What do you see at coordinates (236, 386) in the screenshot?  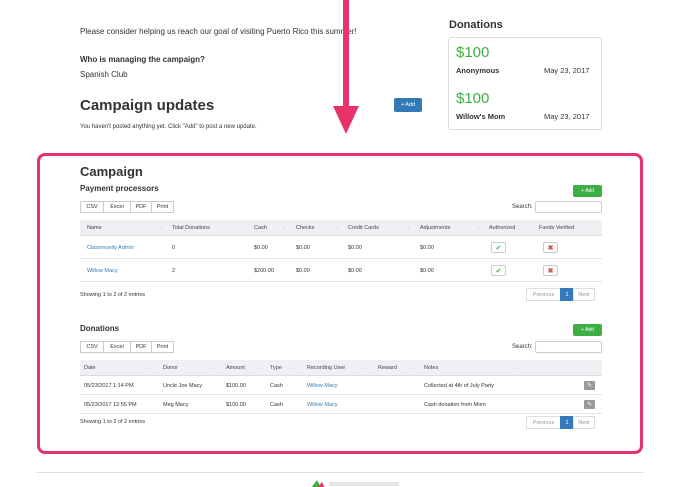 I see `donation-amount: $100.00` at bounding box center [236, 386].